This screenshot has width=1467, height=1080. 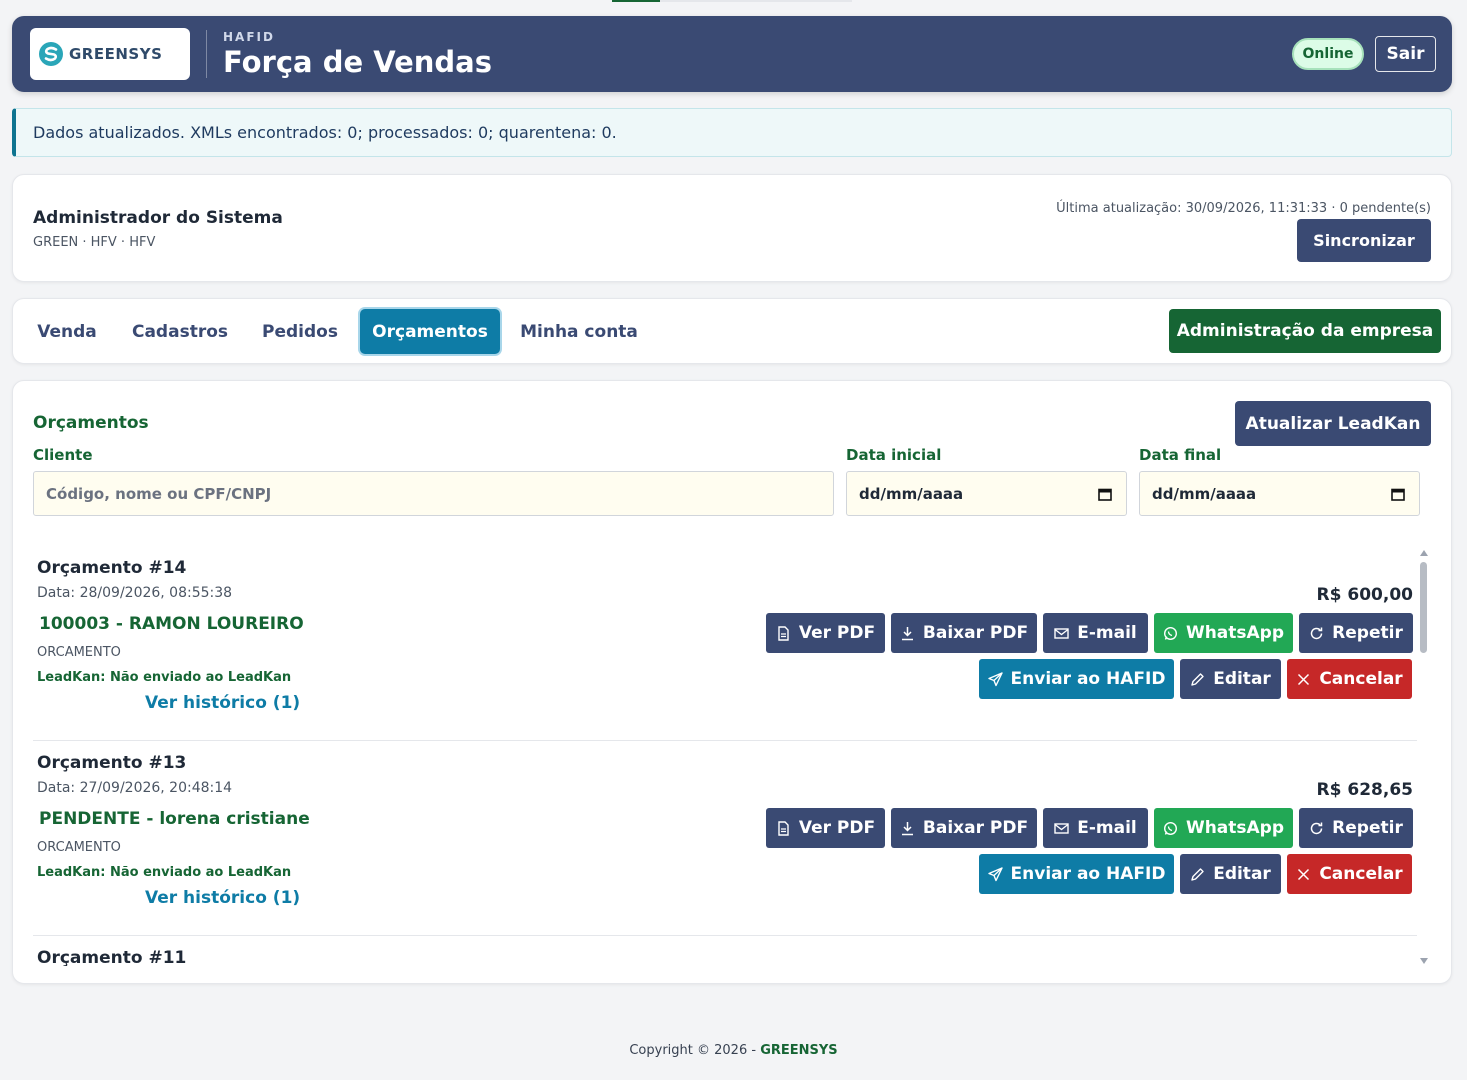 I want to click on greensys-logo-icon, so click(x=51, y=54).